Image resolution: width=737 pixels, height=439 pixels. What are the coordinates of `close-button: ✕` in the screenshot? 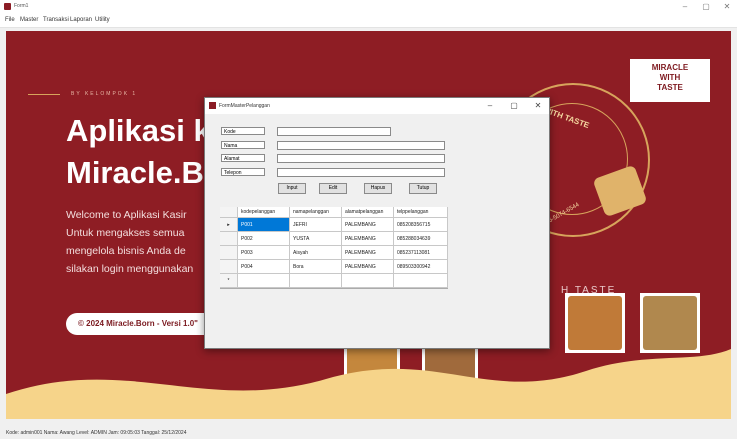 It's located at (727, 7).